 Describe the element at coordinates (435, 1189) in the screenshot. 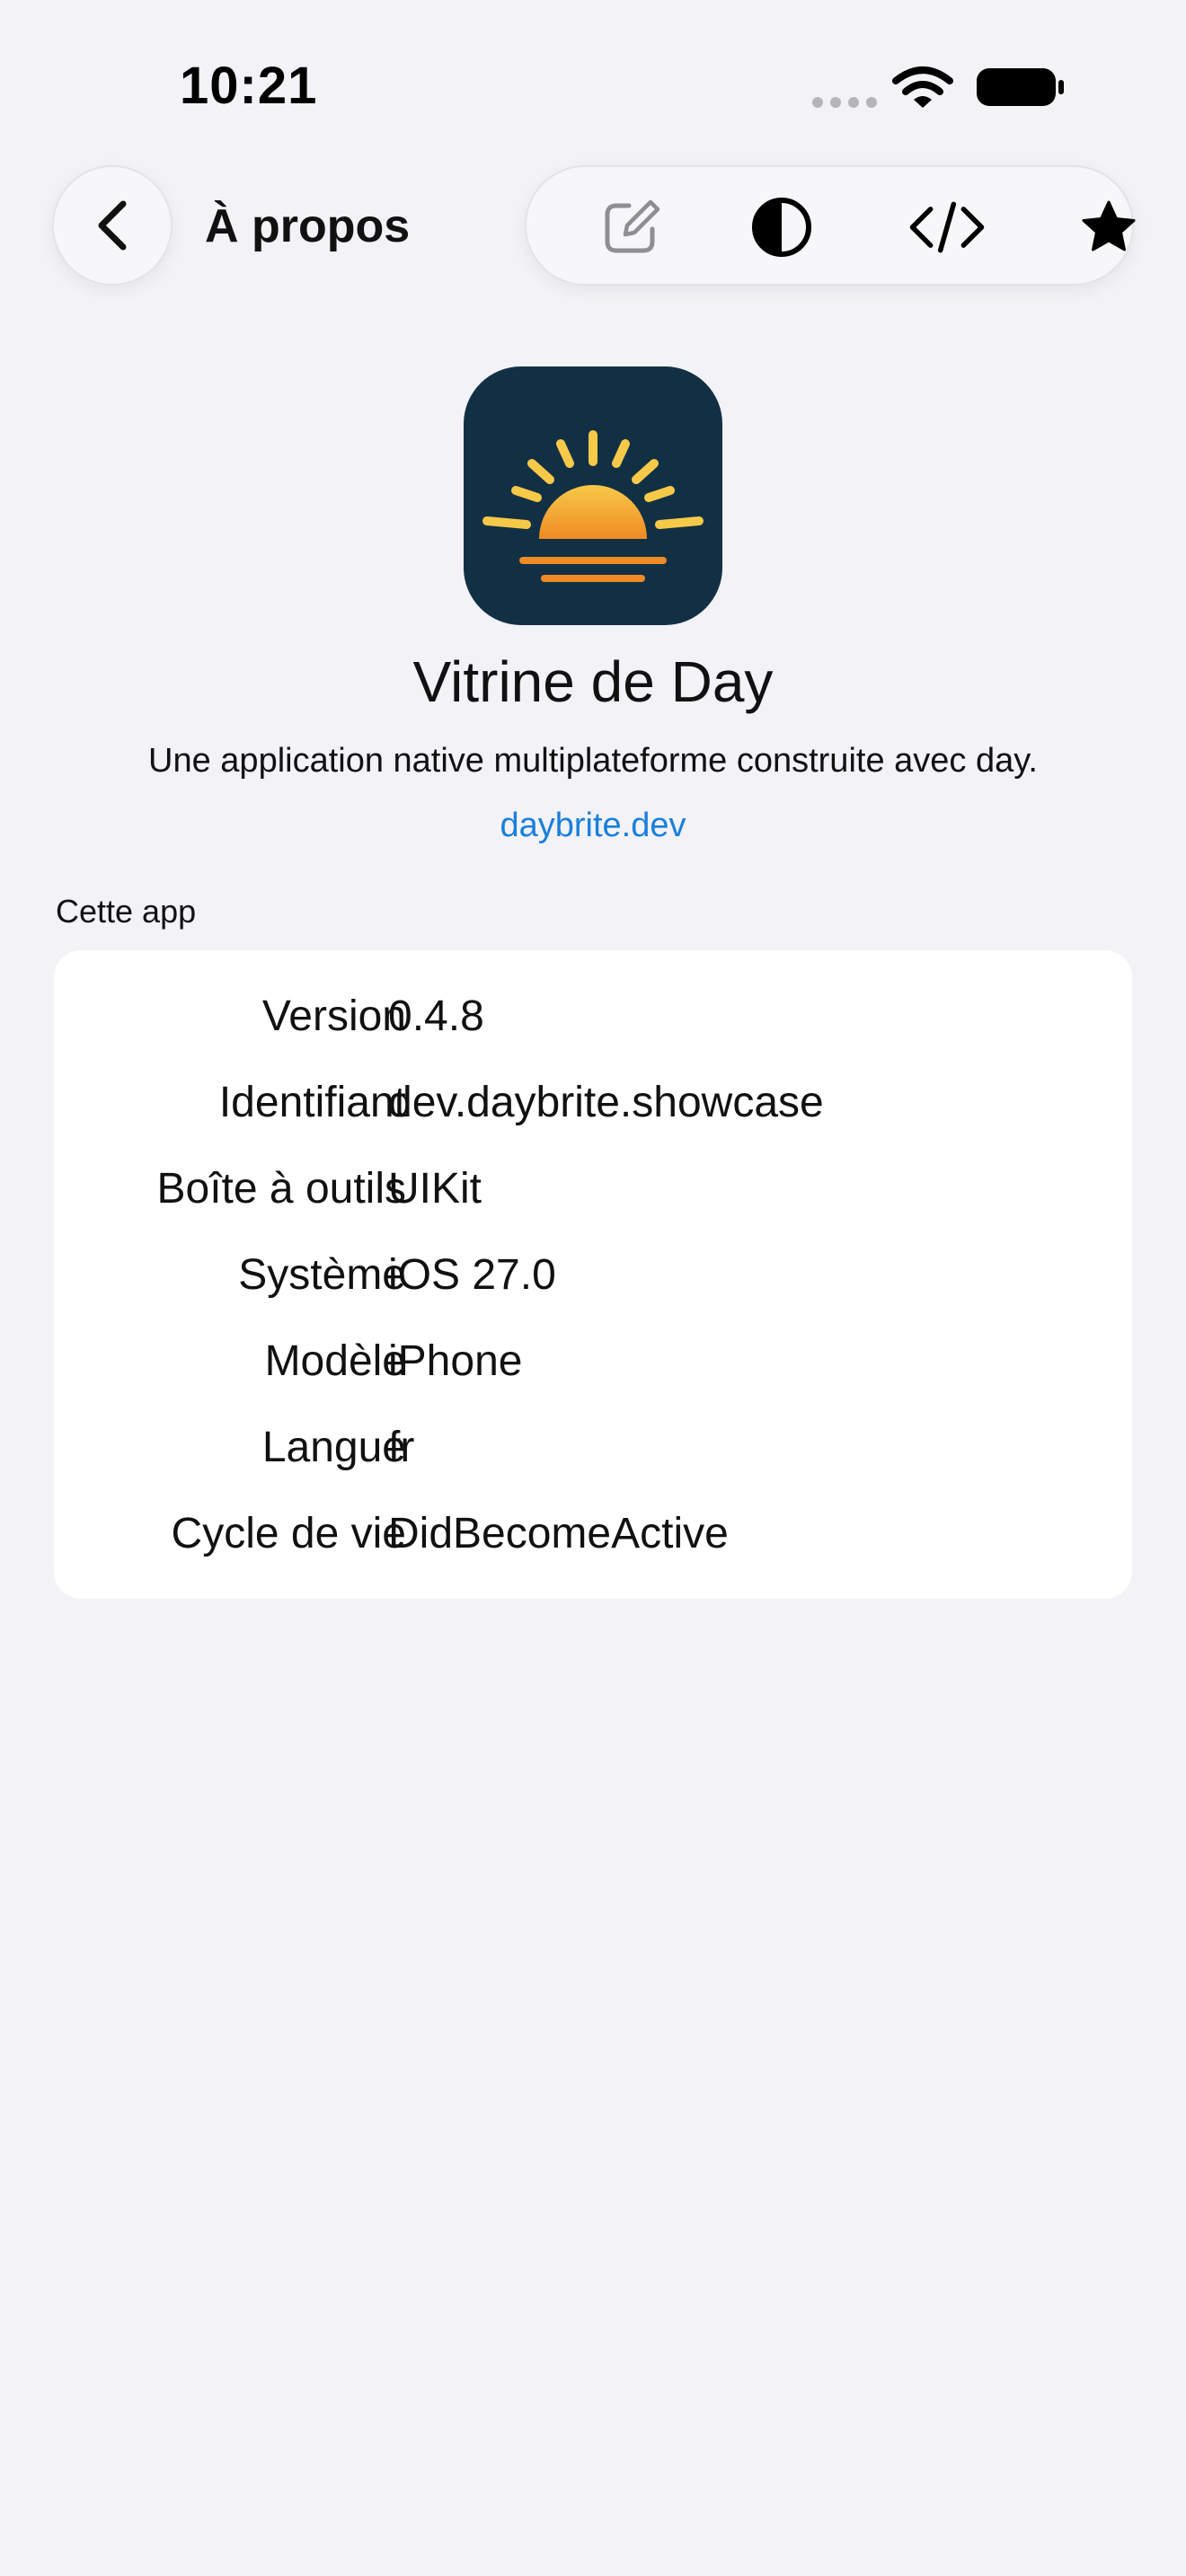

I see `info-value: UIKit` at that location.